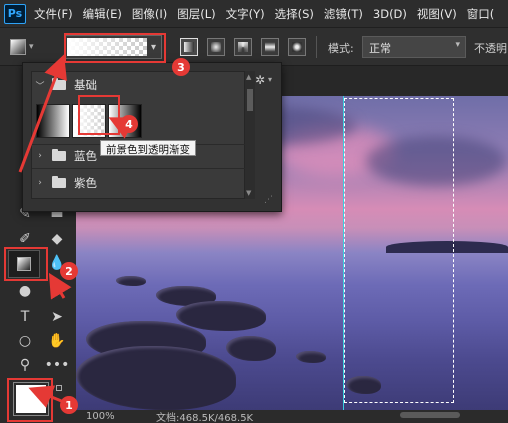 Image resolution: width=508 pixels, height=423 pixels. I want to click on reflected-gradient-button, so click(270, 47).